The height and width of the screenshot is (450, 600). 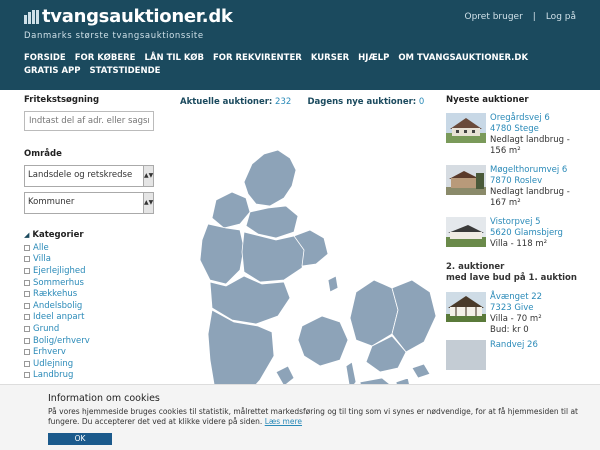 I want to click on nav-hjaelp: HJÆLP, so click(x=373, y=58).